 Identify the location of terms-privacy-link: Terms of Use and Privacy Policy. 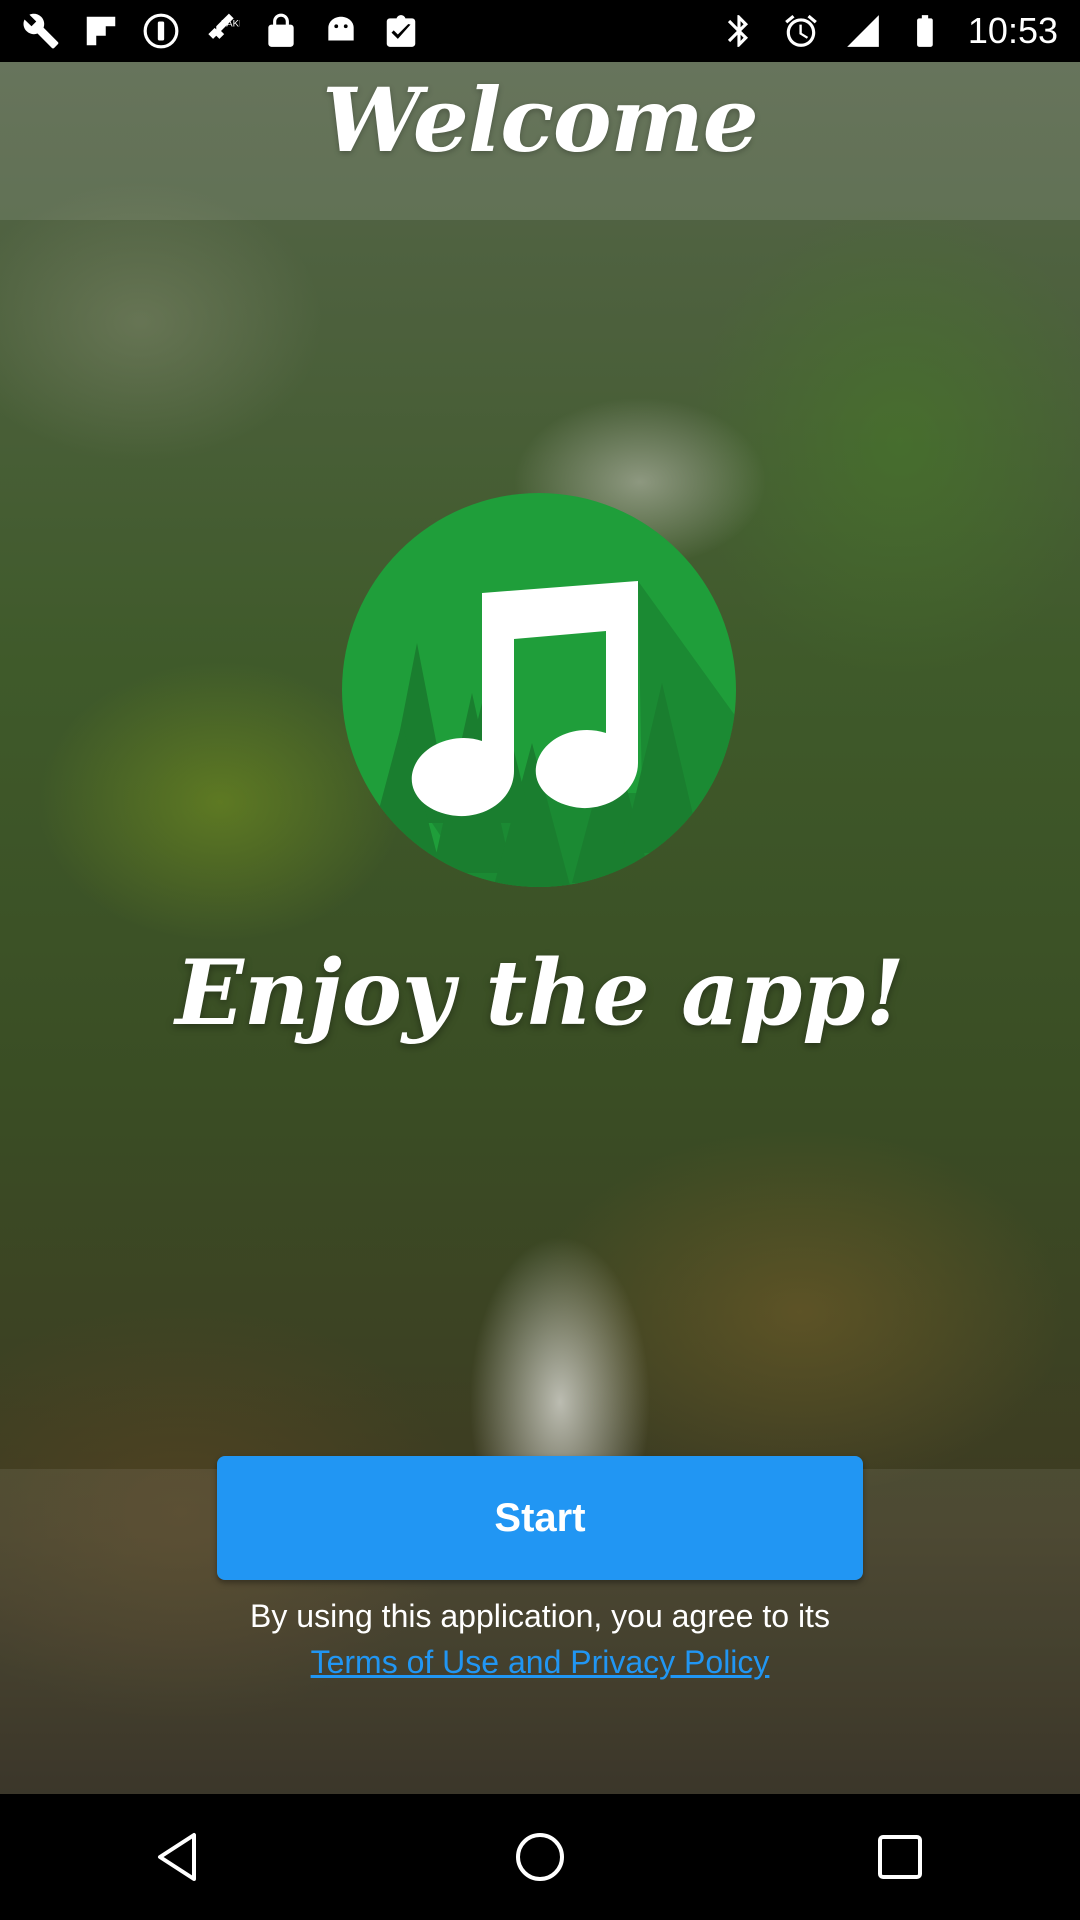
(540, 1662).